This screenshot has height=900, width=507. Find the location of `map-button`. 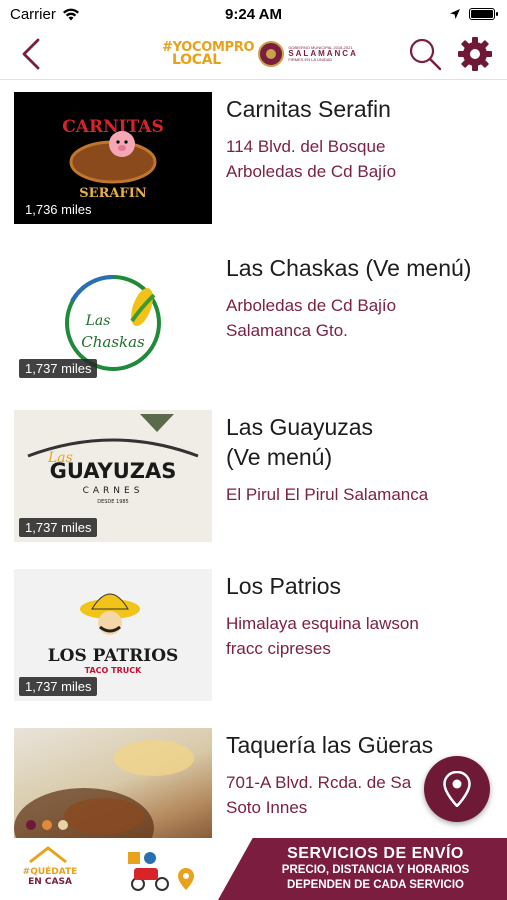

map-button is located at coordinates (457, 789).